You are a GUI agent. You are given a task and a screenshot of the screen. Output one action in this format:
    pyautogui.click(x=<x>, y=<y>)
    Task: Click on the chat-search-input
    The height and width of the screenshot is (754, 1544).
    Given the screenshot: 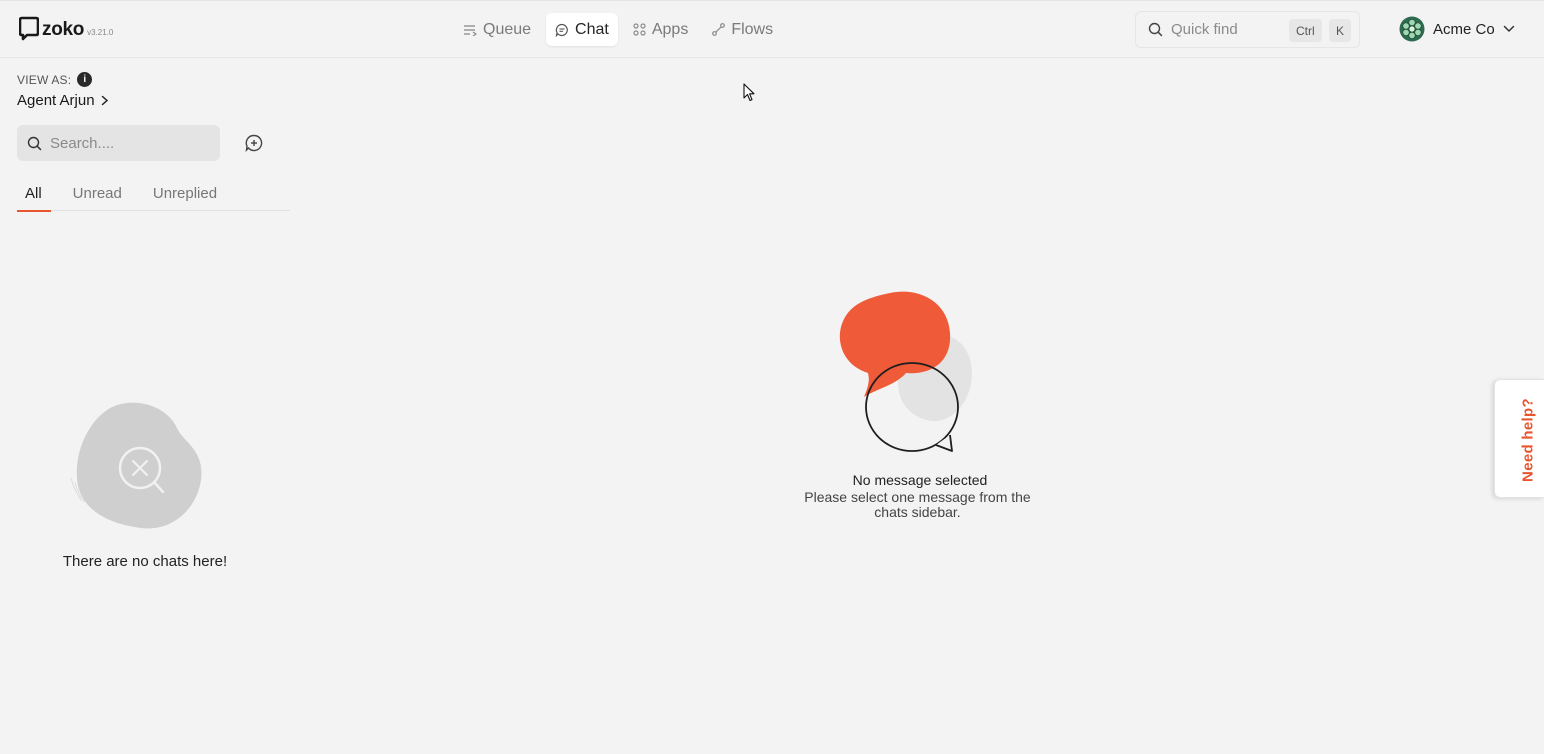 What is the action you would take?
    pyautogui.click(x=130, y=143)
    